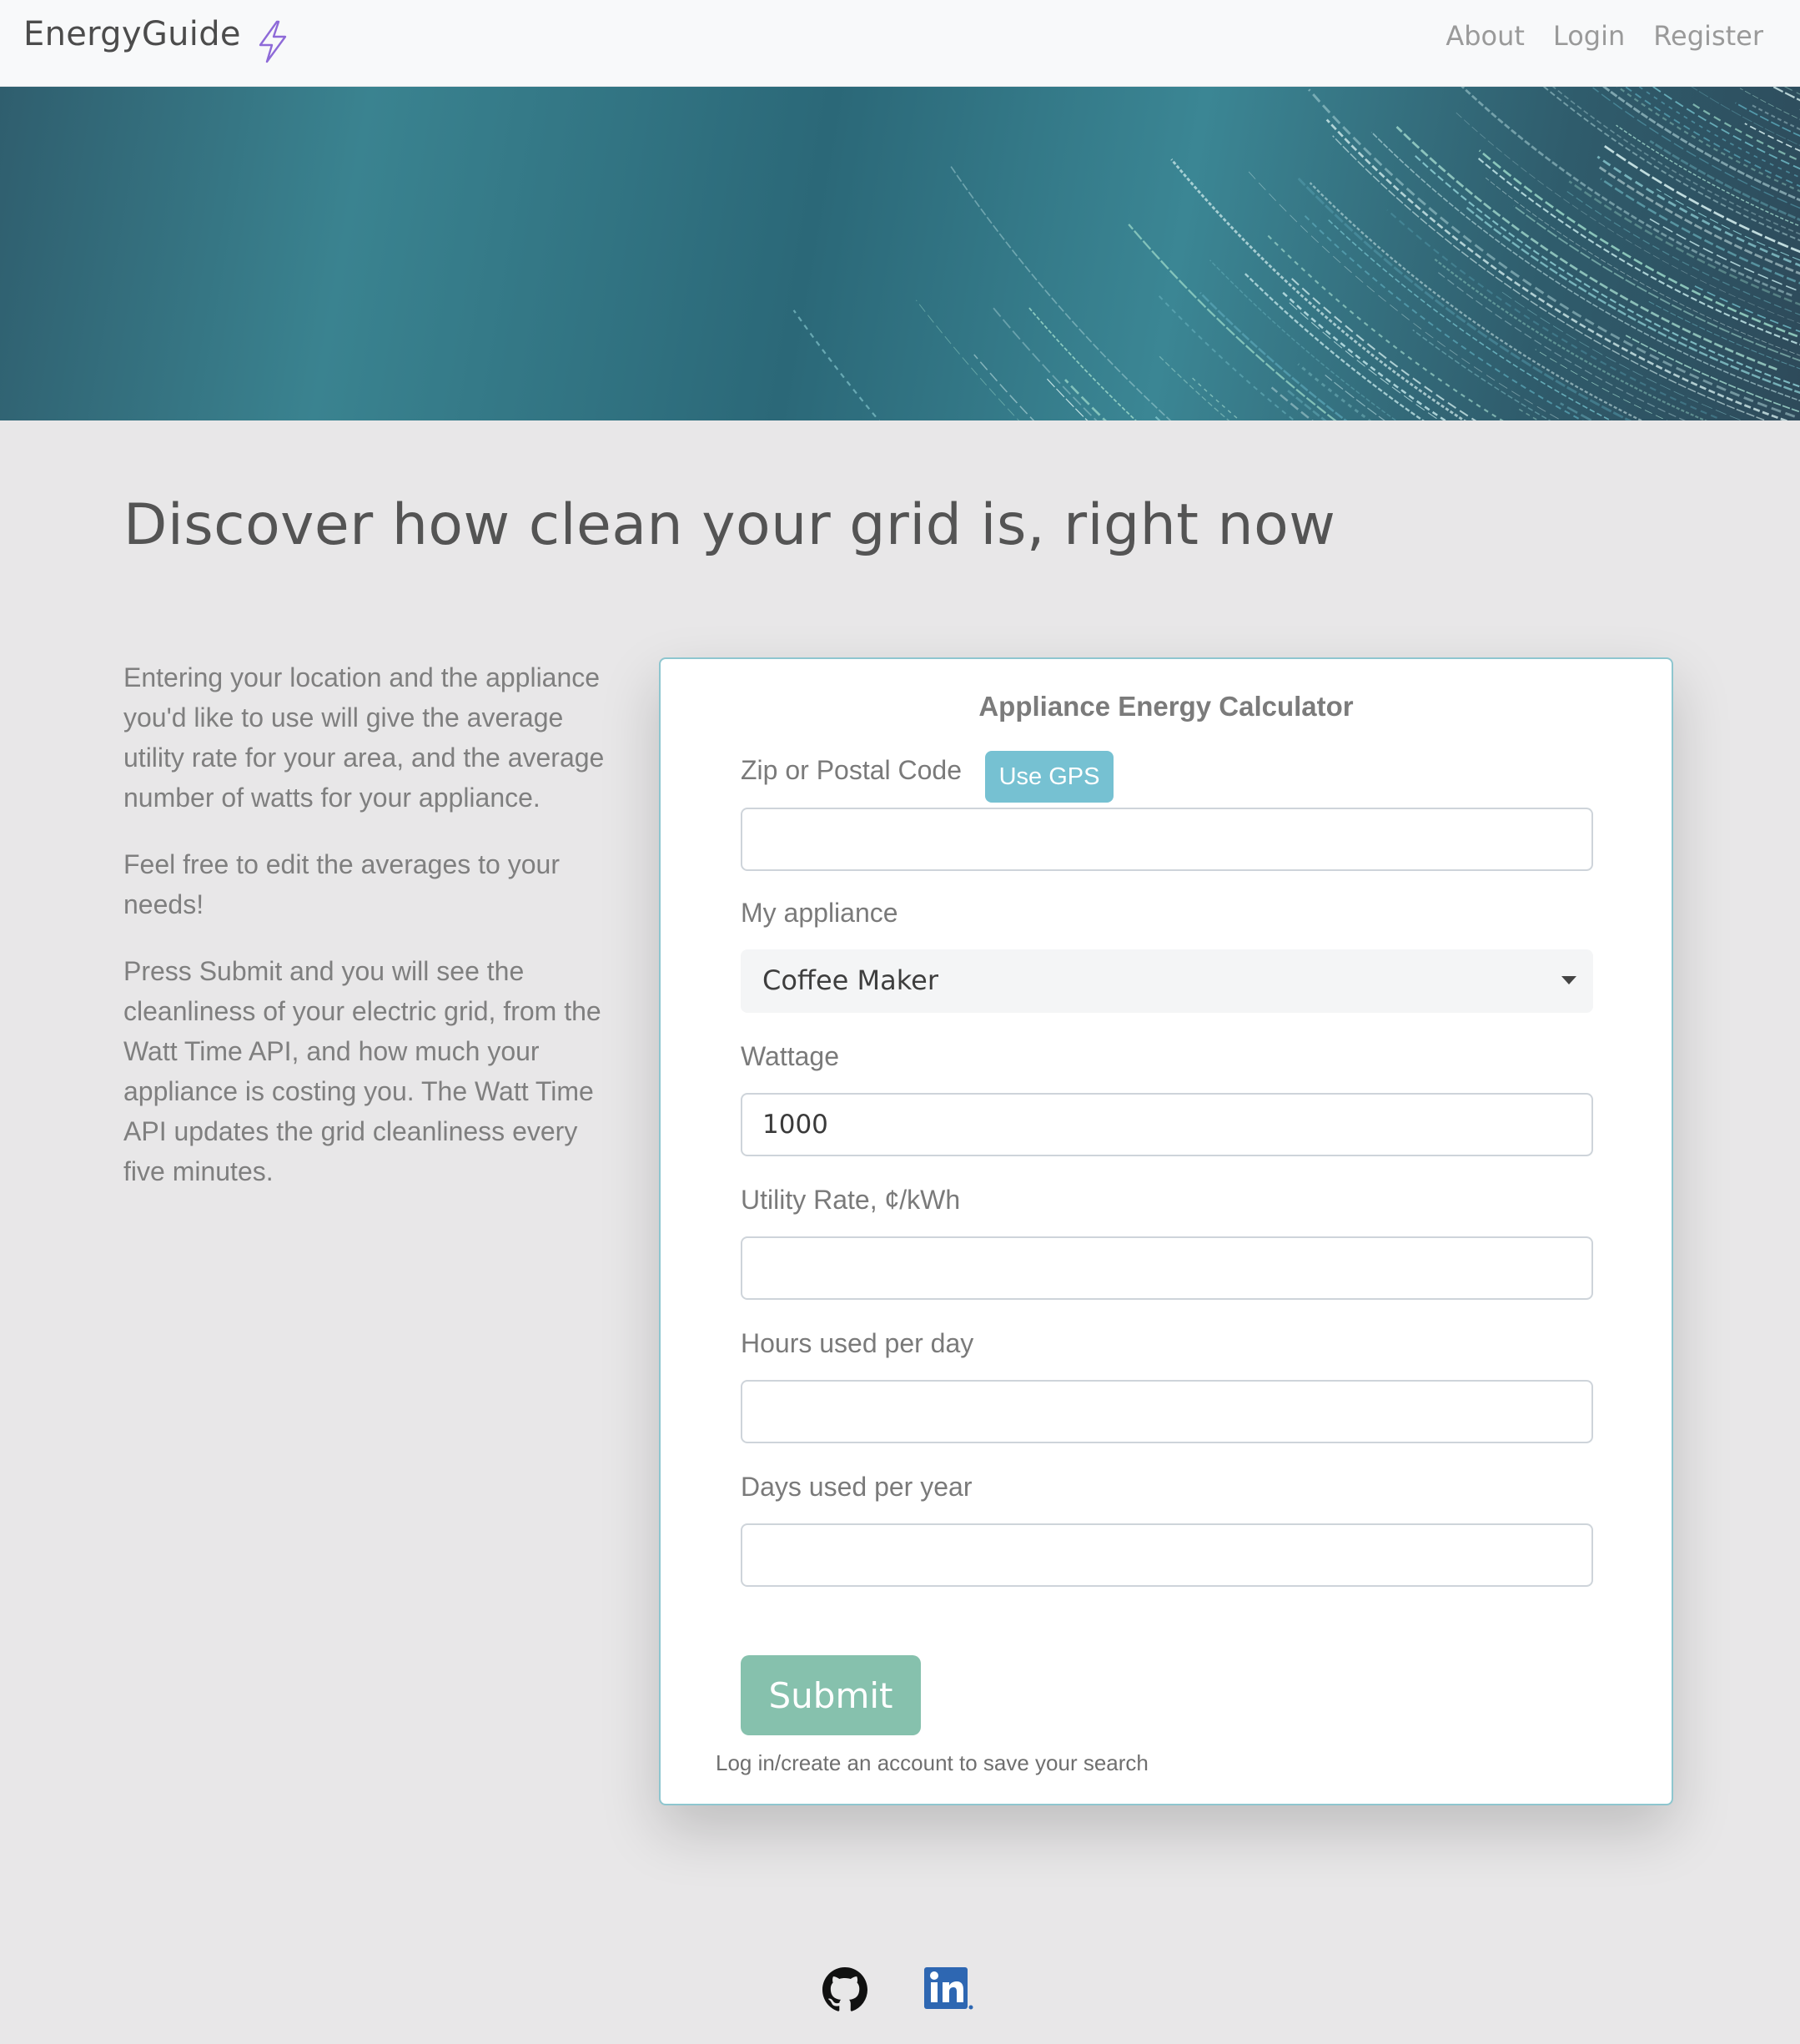 This screenshot has height=2044, width=1800. What do you see at coordinates (857, 1487) in the screenshot?
I see `days-label: Days used per year` at bounding box center [857, 1487].